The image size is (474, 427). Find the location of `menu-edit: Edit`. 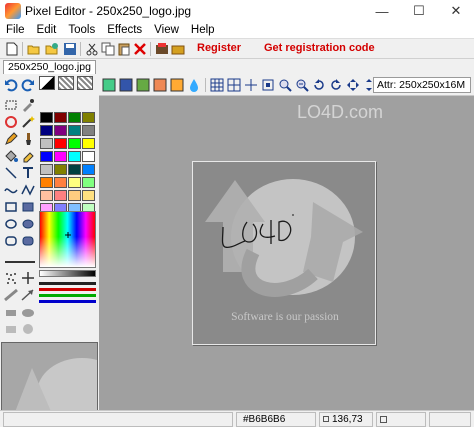

menu-edit: Edit is located at coordinates (47, 30).